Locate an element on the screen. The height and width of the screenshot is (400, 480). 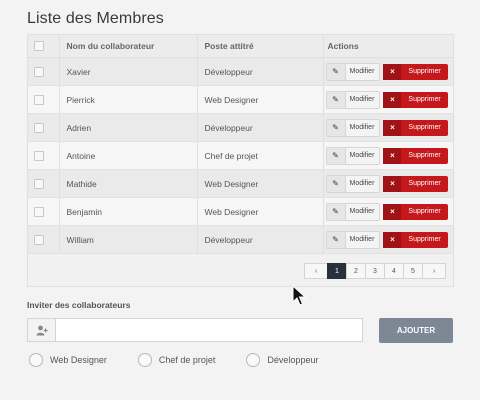
pagination-next-button: › is located at coordinates (434, 271).